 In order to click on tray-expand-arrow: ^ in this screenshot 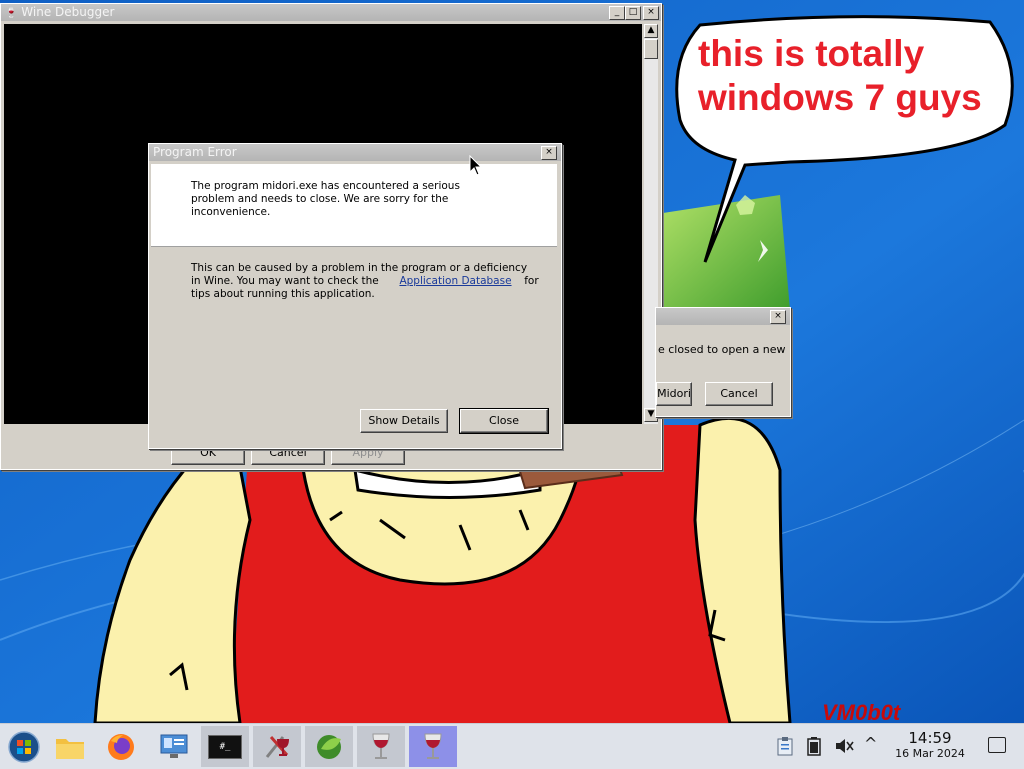, I will do `click(870, 743)`.